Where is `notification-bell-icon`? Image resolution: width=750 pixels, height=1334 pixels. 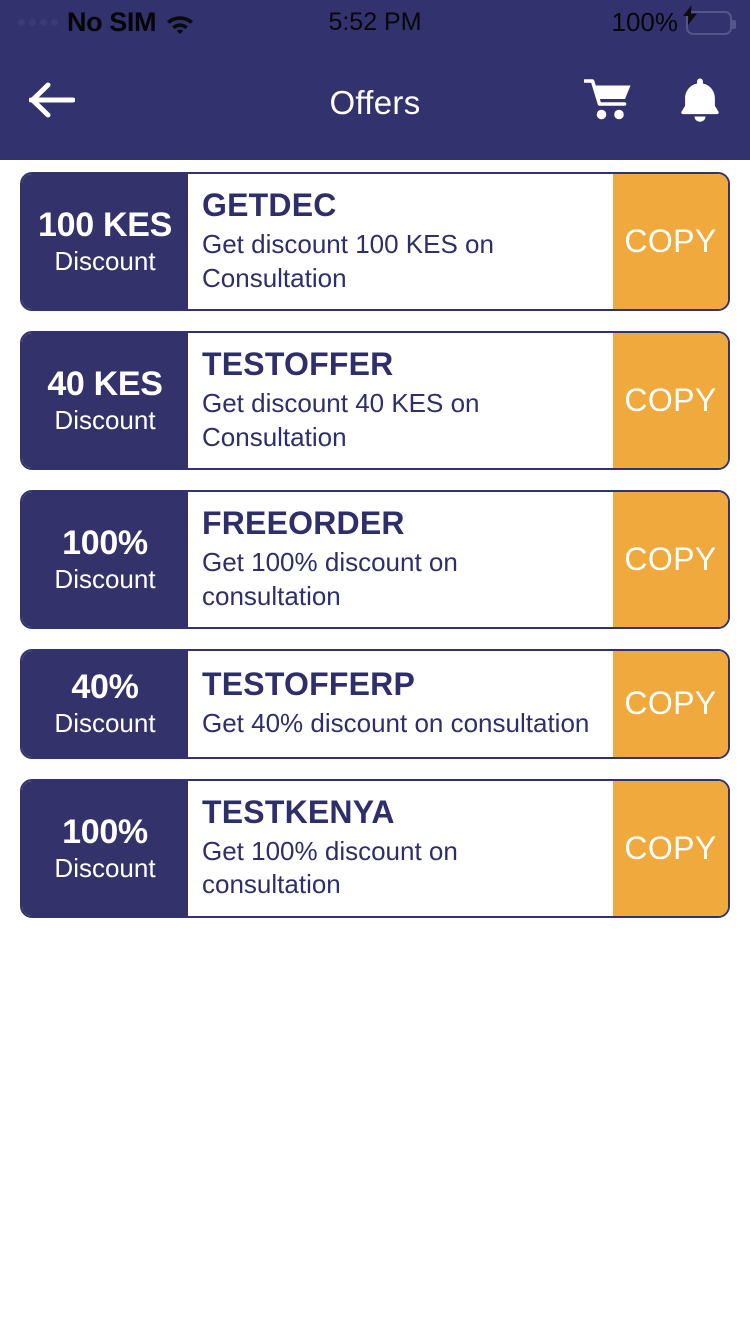
notification-bell-icon is located at coordinates (700, 102).